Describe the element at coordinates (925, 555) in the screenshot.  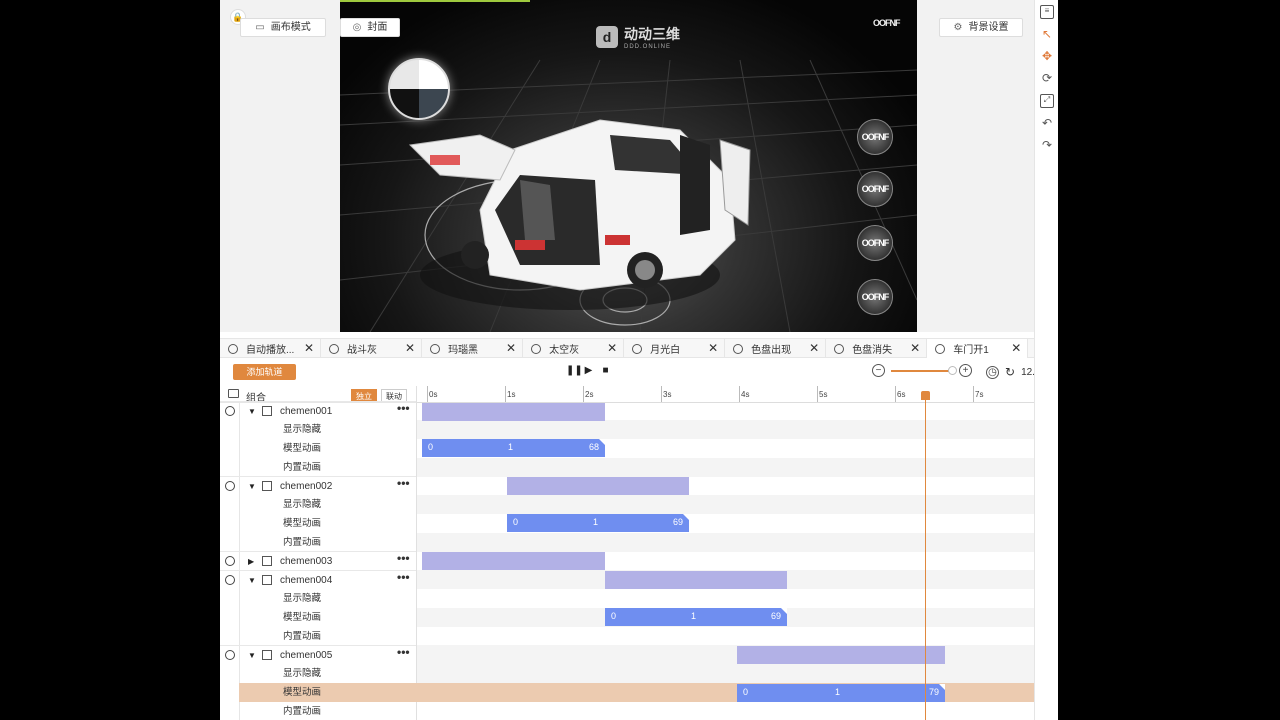
I see `playhead-line` at that location.